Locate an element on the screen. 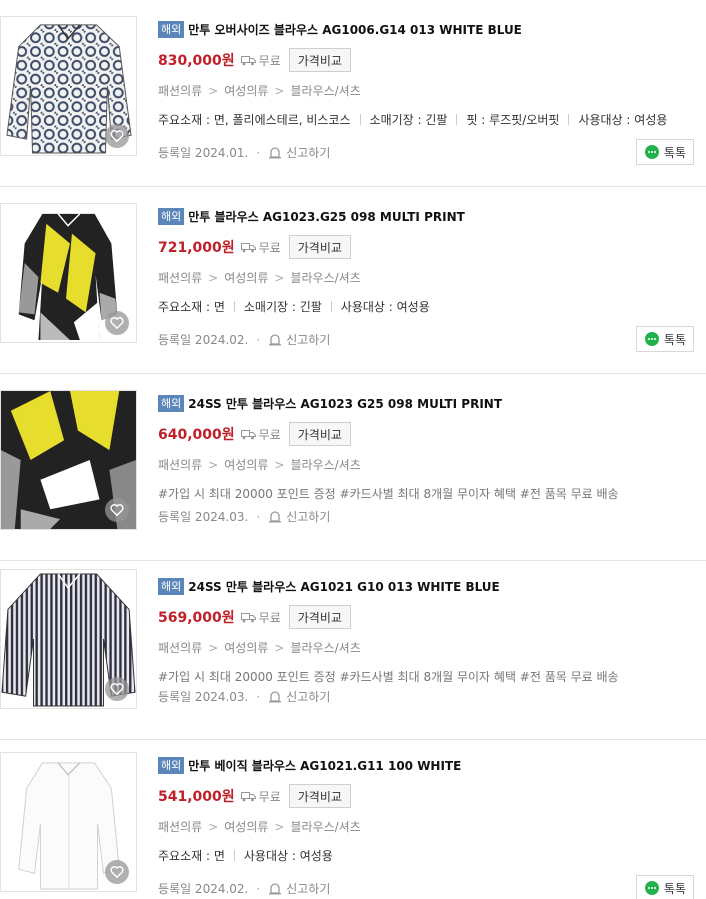 The image size is (706, 899). product-title: 만투 블라우스 AG1023.G25 098 MULTI PRINT is located at coordinates (326, 216).